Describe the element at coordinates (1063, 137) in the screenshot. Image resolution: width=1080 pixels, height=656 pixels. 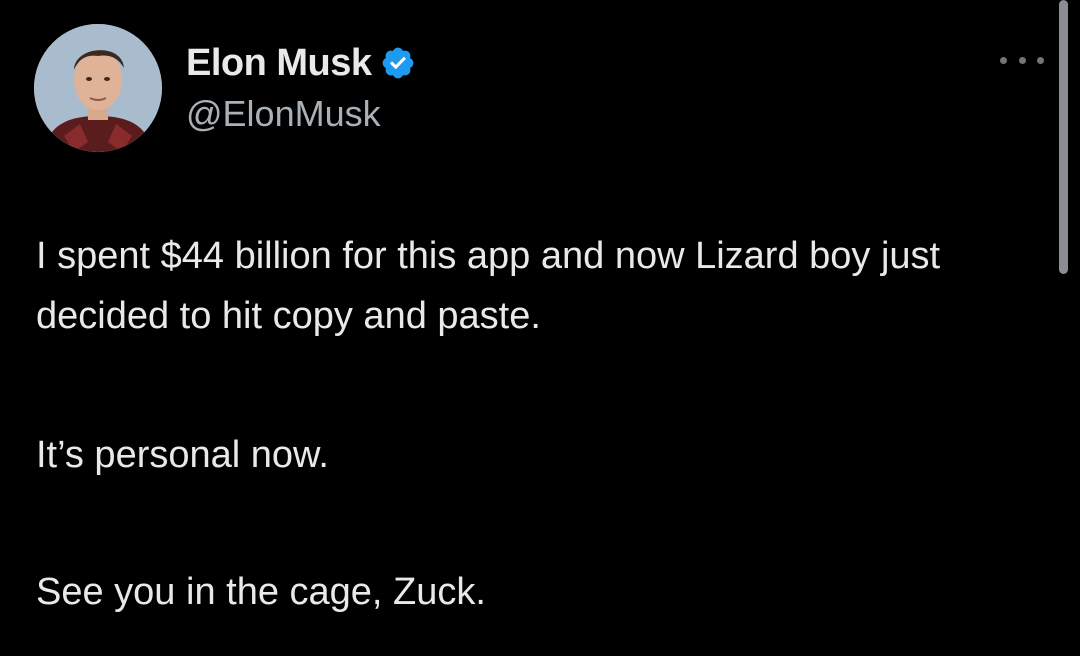
I see `scrollbar` at that location.